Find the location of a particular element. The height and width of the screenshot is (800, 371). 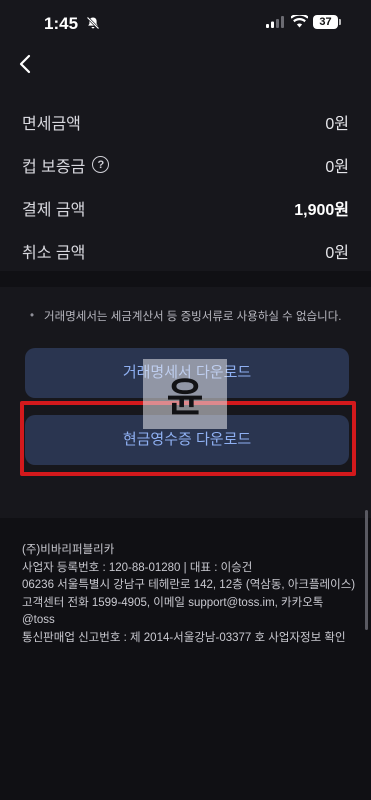

company-name: (주)비바리퍼블리카 is located at coordinates (68, 550).